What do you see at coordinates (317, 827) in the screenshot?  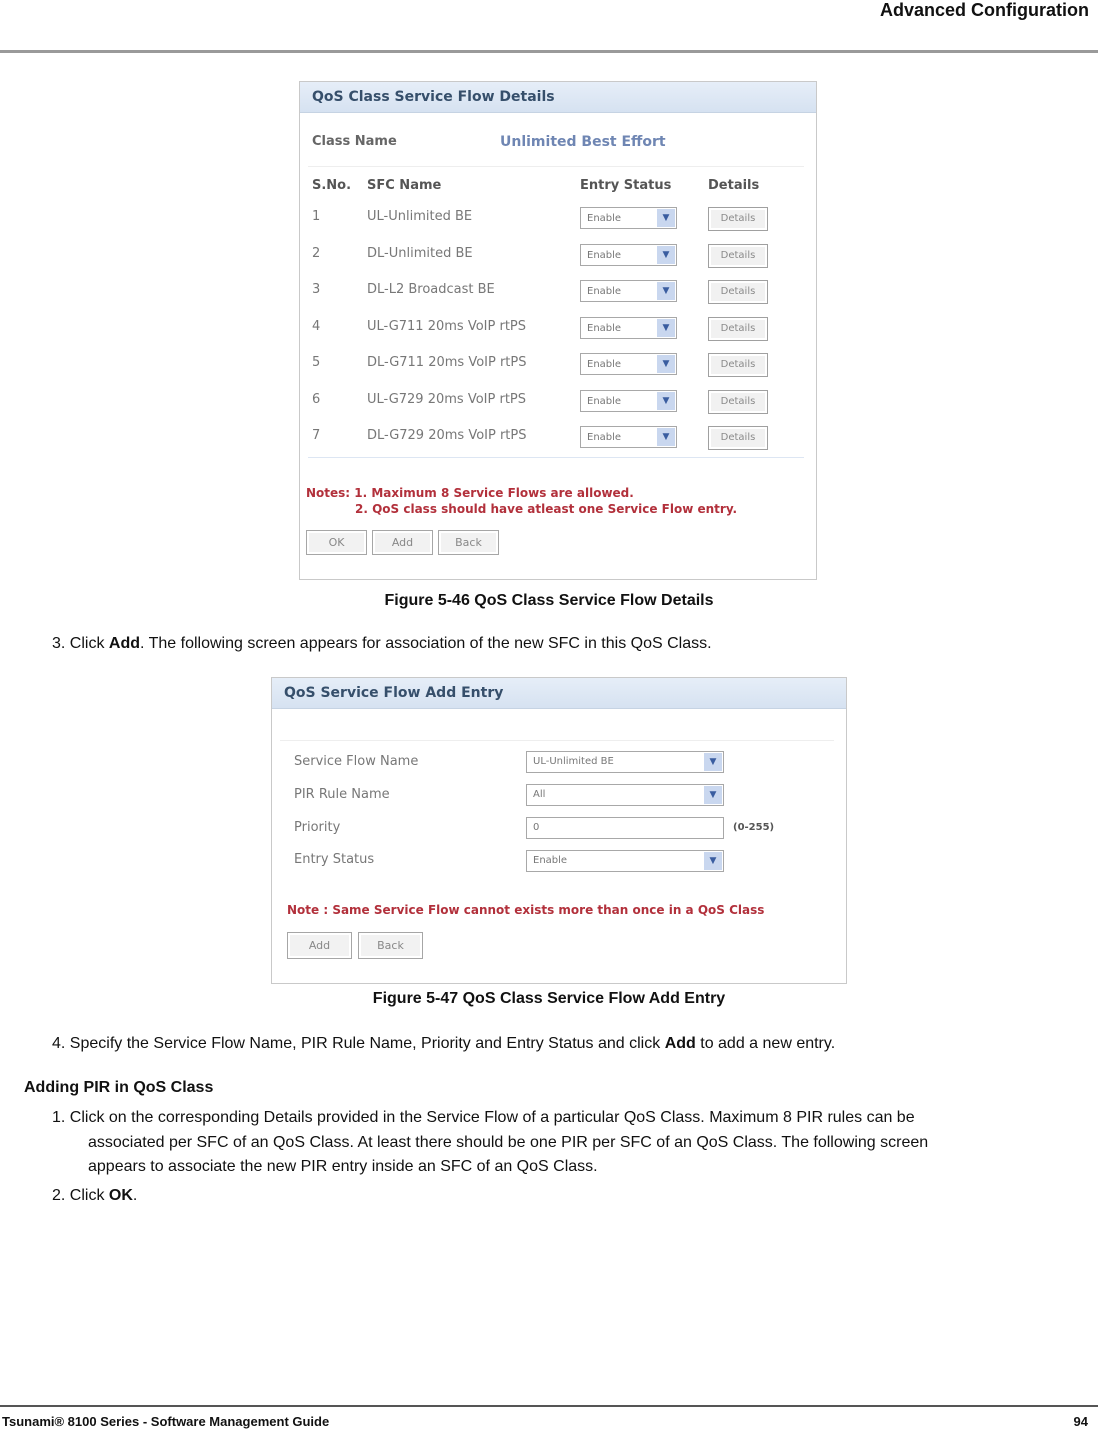 I see `priority-label: Priority` at bounding box center [317, 827].